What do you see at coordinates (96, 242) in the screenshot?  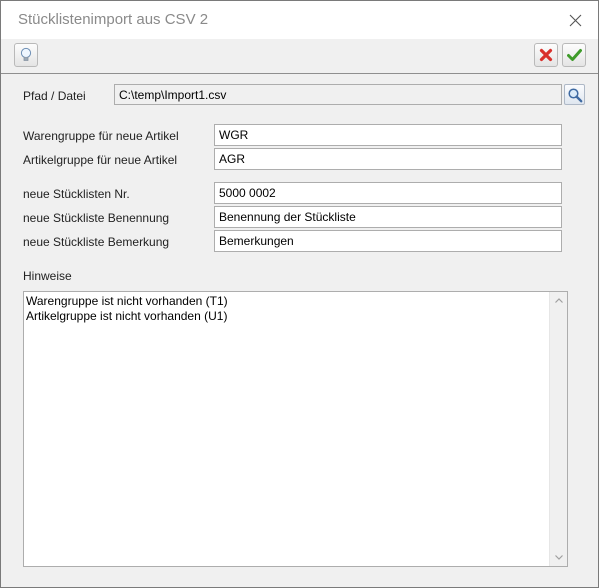 I see `bom-remark-label: neue Stückliste Bemerkung` at bounding box center [96, 242].